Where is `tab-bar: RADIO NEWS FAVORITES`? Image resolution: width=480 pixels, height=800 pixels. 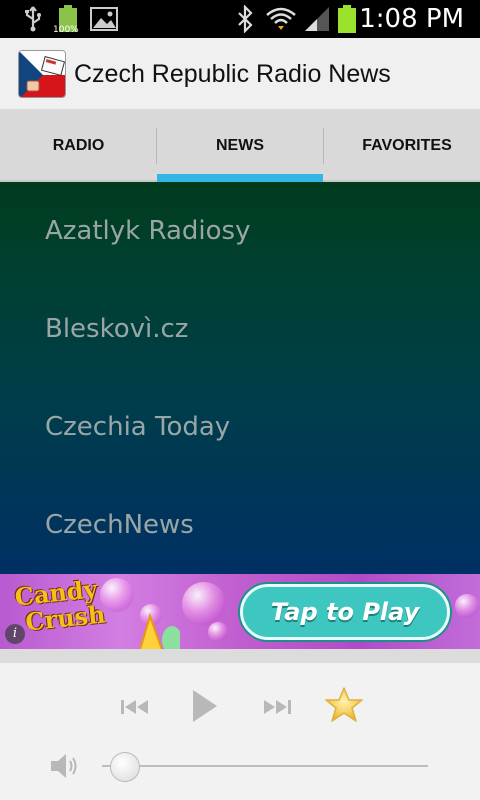
tab-bar: RADIO NEWS FAVORITES is located at coordinates (240, 146).